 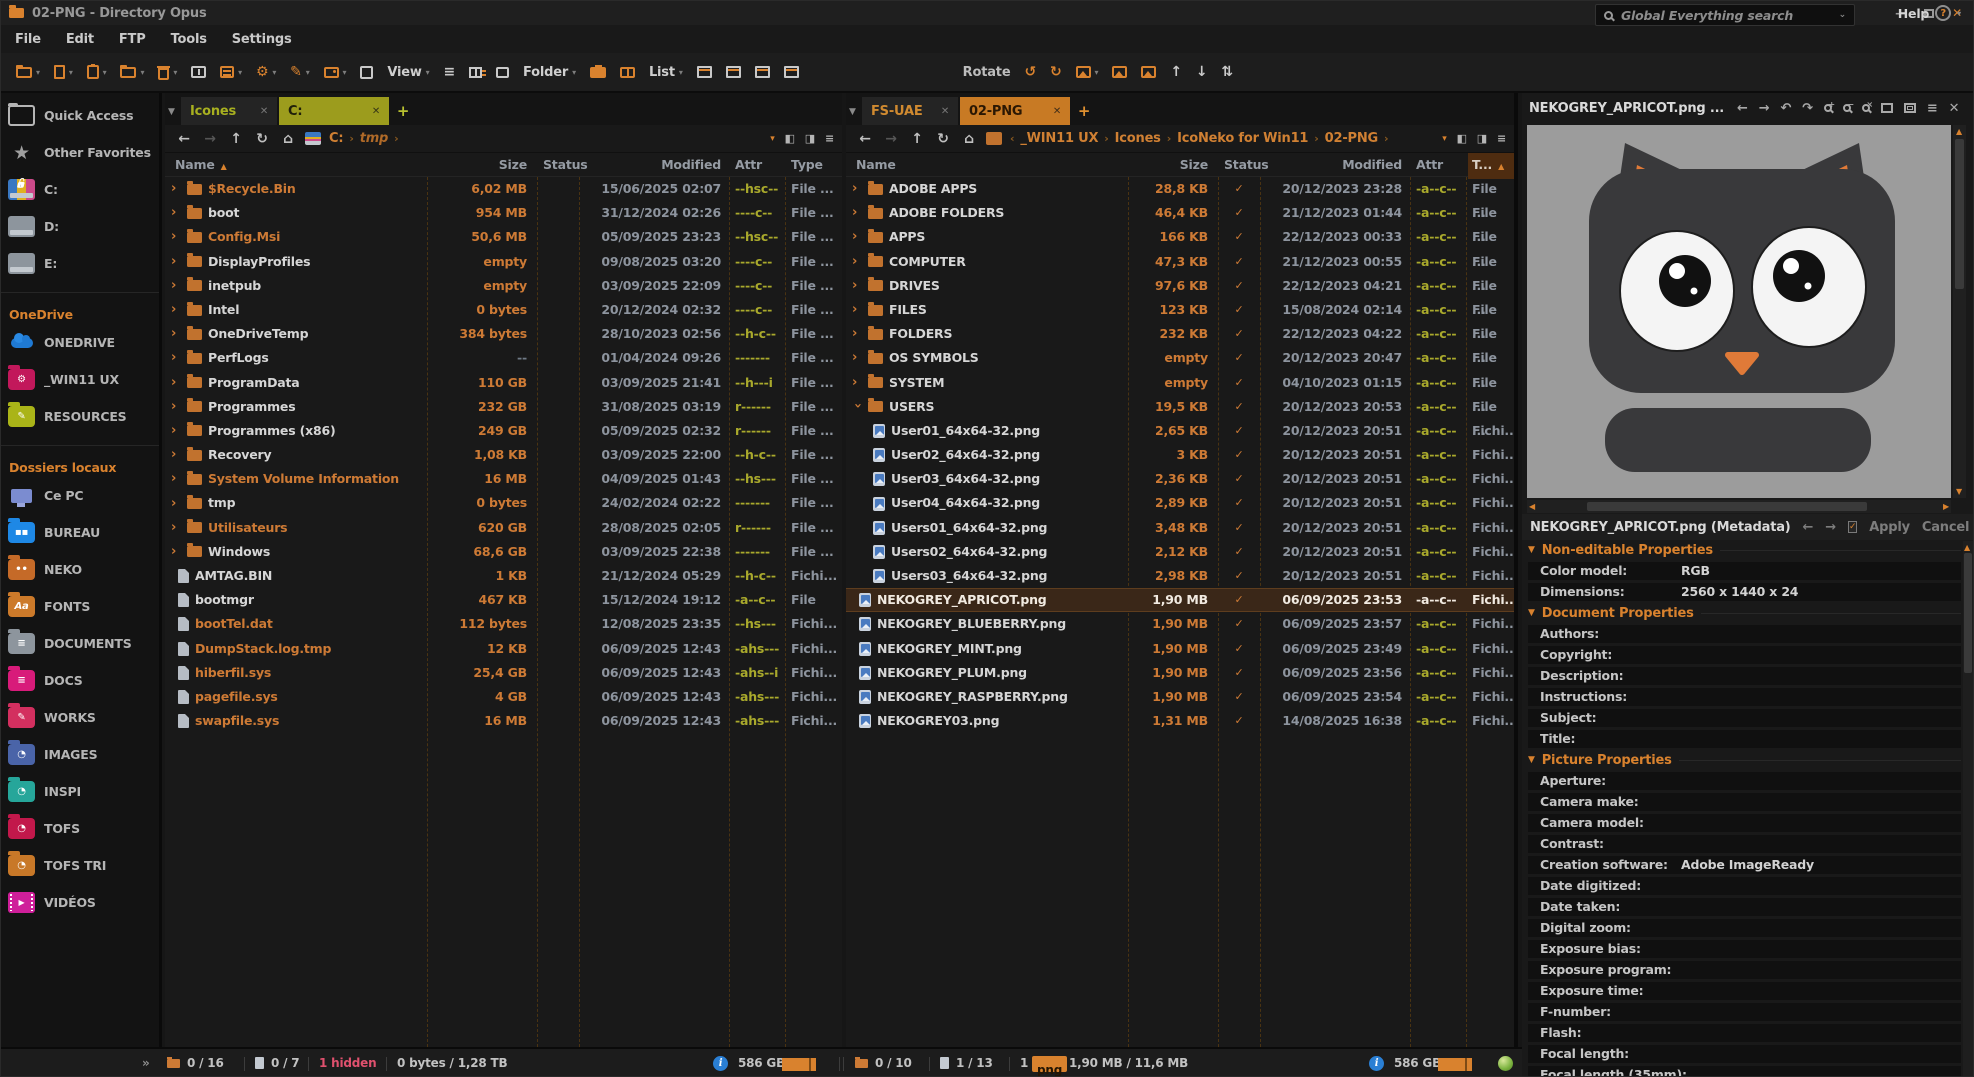 What do you see at coordinates (80, 189) in the screenshot?
I see `sidebar-item-c-: C:` at bounding box center [80, 189].